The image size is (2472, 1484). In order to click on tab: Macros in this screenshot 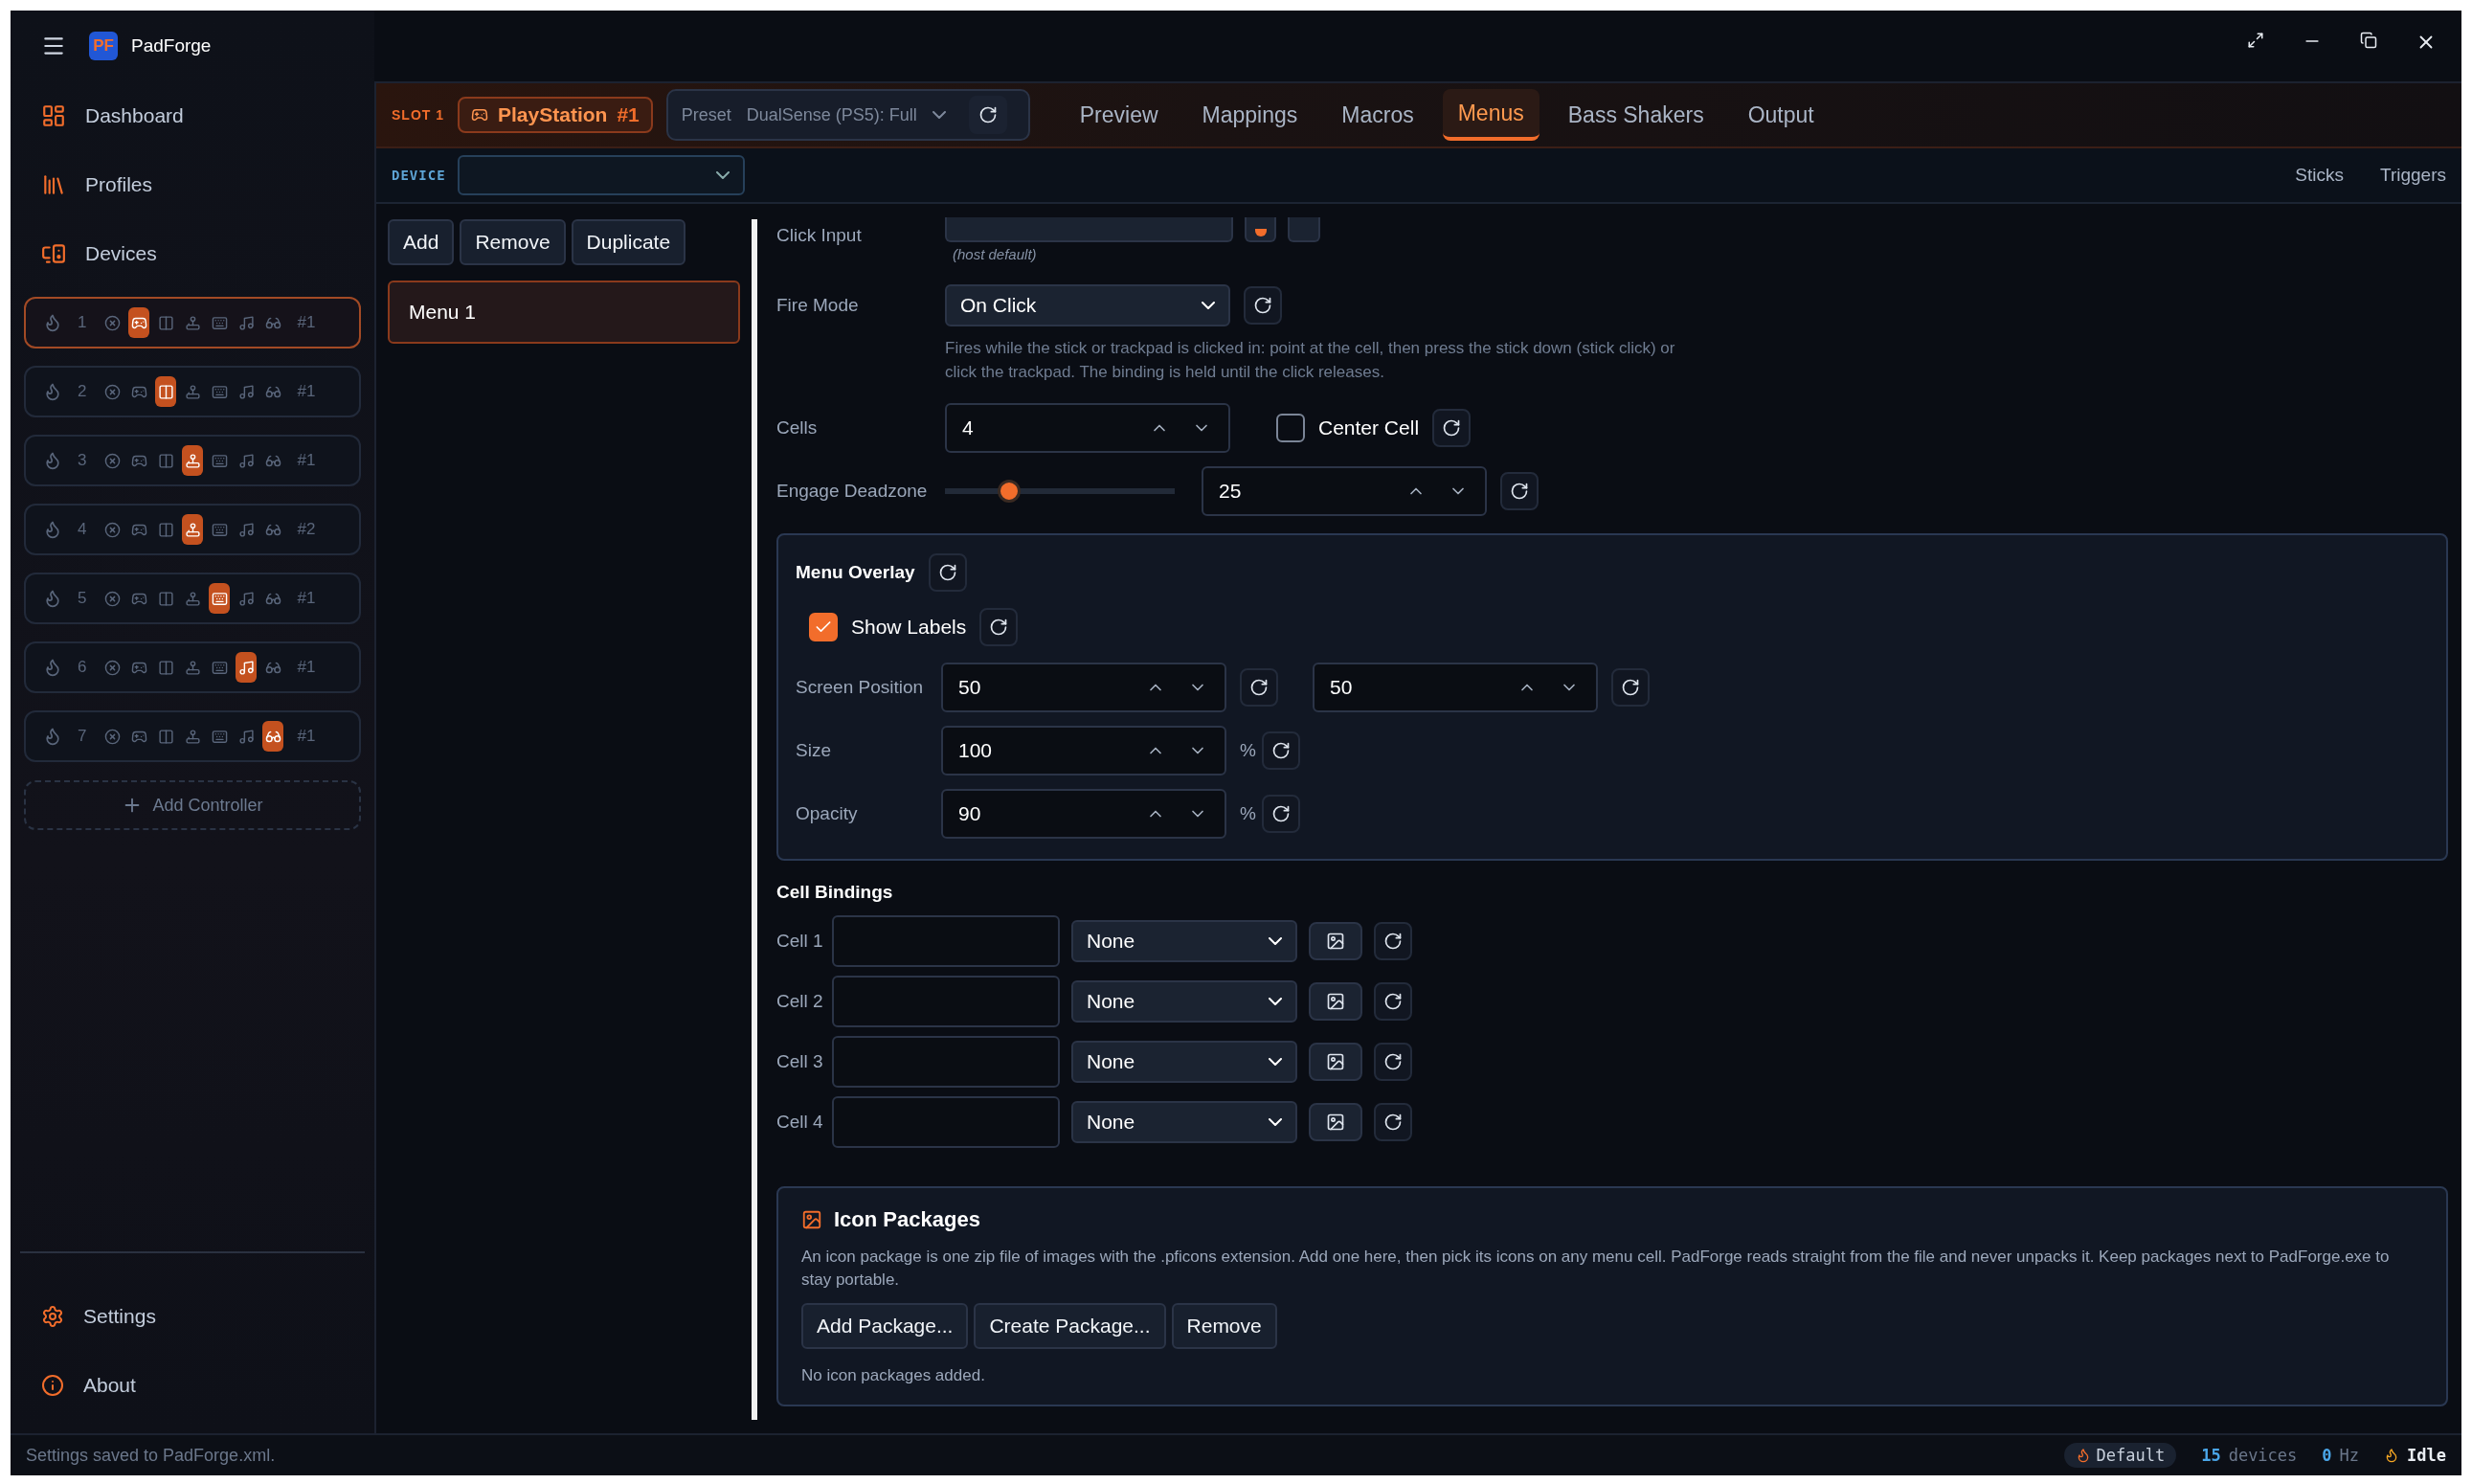, I will do `click(1377, 115)`.